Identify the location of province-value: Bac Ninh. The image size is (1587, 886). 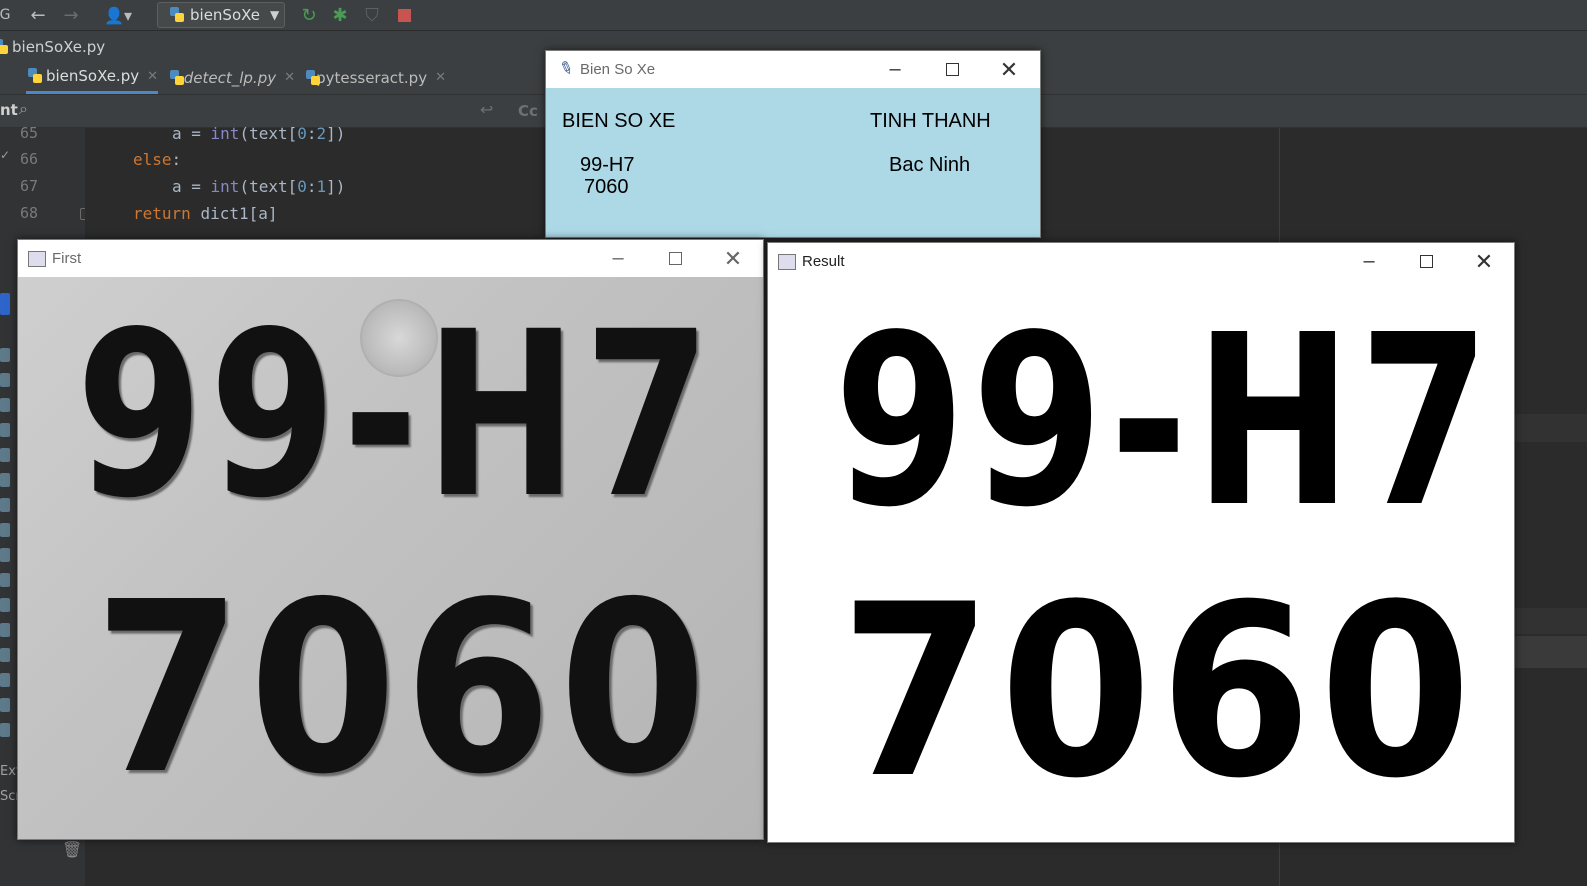
(930, 165).